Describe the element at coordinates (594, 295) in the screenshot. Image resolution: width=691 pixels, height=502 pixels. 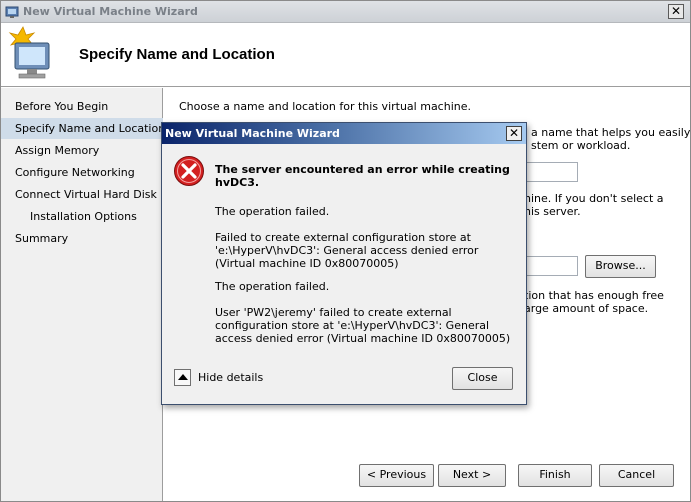
I see `location-space-text-line1: tion that has enough free` at that location.